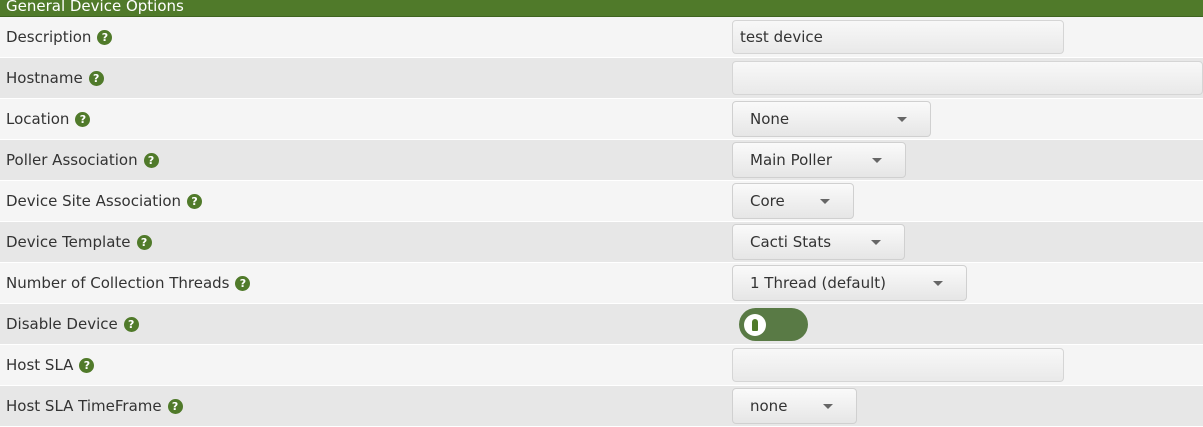 The height and width of the screenshot is (427, 1203). Describe the element at coordinates (601, 242) in the screenshot. I see `form-row-device-template: Device Template ? Cacti Stats` at that location.